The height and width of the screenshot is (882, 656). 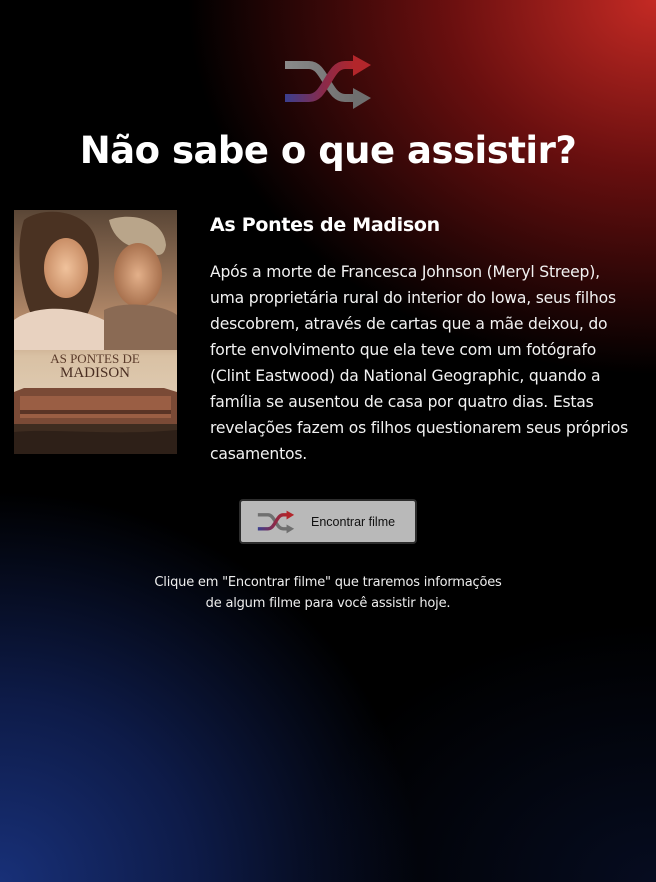 I want to click on page-title: Não sabe o que assistir?, so click(x=328, y=150).